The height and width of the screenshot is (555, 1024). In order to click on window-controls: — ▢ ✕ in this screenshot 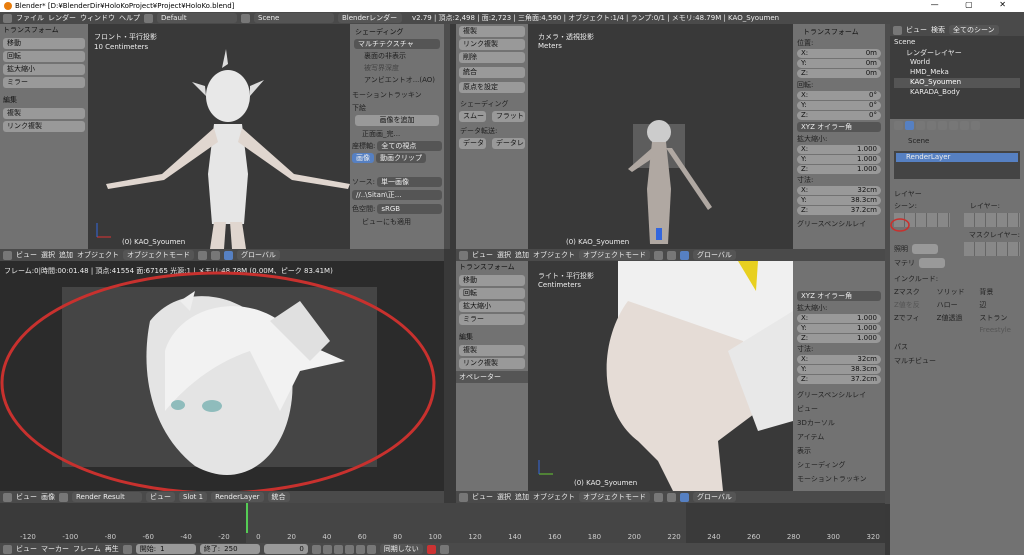, I will do `click(974, 4)`.